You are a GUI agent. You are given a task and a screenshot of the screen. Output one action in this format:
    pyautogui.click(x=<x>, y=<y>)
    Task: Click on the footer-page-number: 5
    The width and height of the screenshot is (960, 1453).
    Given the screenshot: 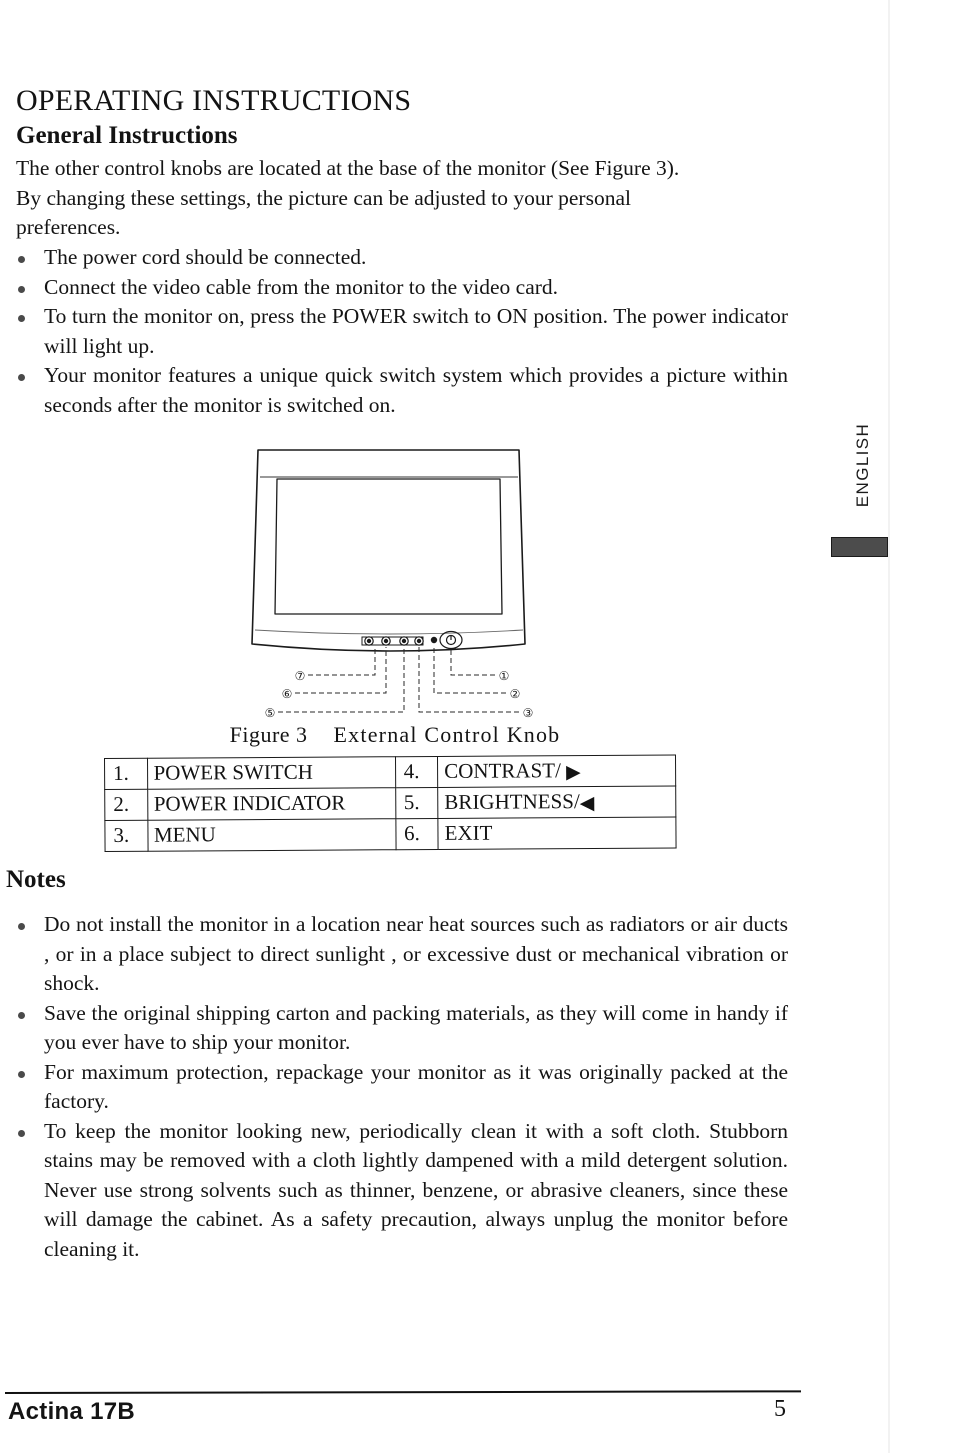 What is the action you would take?
    pyautogui.click(x=780, y=1409)
    